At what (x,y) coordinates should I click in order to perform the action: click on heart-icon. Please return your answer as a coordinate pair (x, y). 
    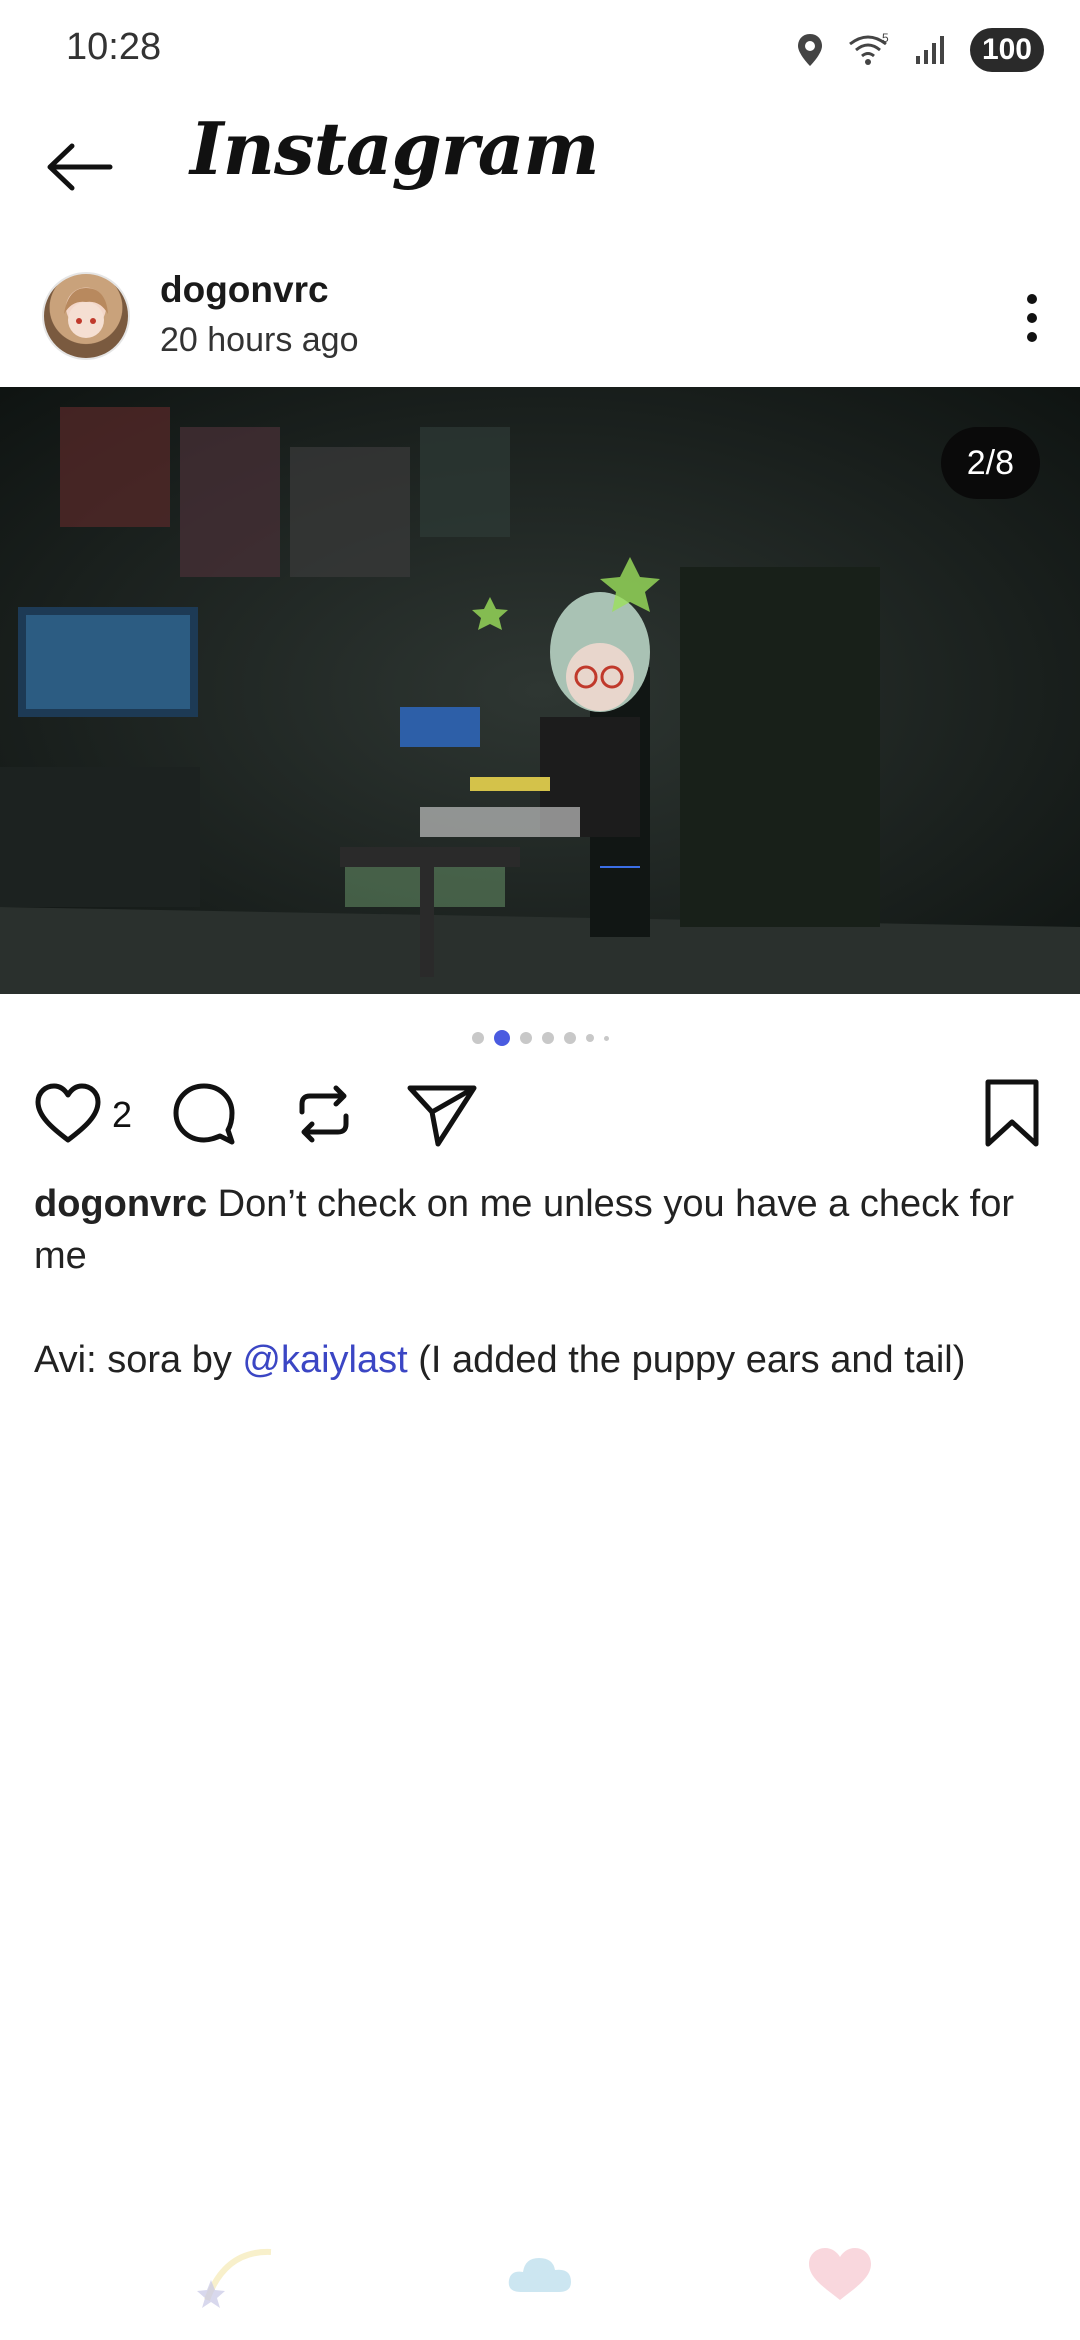
    Looking at the image, I should click on (68, 1114).